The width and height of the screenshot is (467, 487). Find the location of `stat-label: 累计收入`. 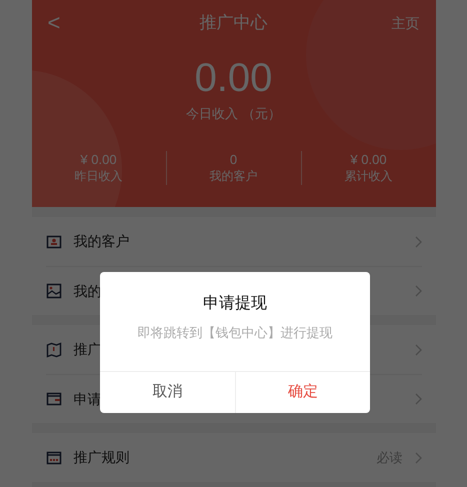

stat-label: 累计收入 is located at coordinates (368, 176).